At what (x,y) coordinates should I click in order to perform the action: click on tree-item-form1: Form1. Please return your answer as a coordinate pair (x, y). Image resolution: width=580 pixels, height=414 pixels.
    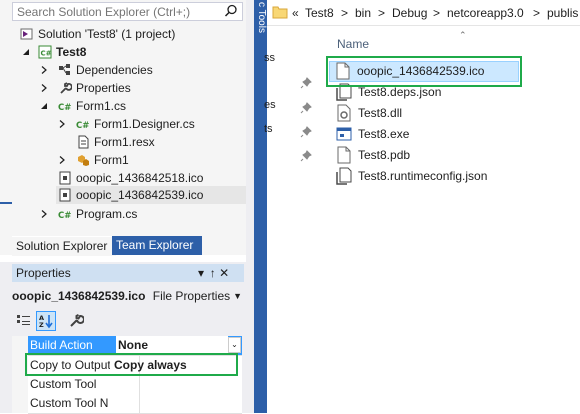
    Looking at the image, I should click on (102, 160).